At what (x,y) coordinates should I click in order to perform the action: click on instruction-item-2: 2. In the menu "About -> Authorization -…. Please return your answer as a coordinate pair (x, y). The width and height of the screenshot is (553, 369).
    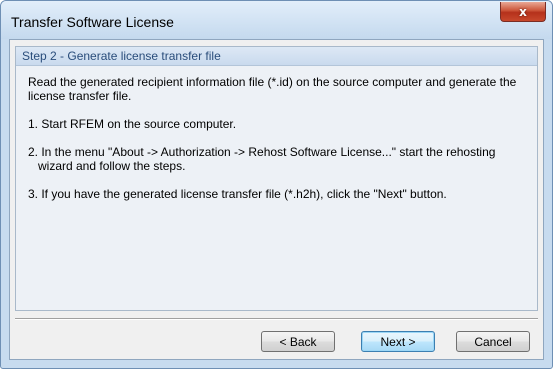
    Looking at the image, I should click on (262, 159).